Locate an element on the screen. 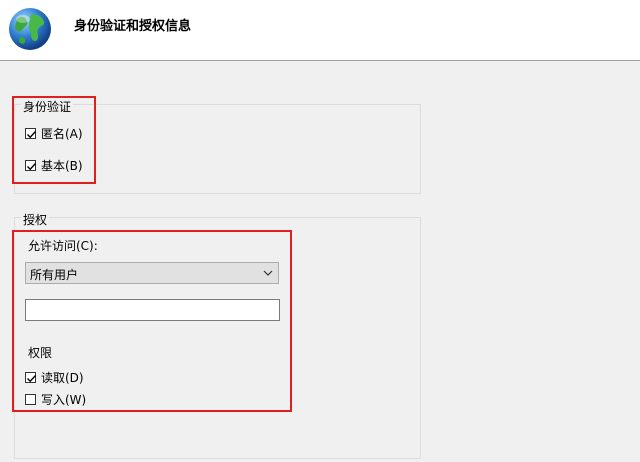 The height and width of the screenshot is (462, 640). authorization-label: 授权 is located at coordinates (35, 219).